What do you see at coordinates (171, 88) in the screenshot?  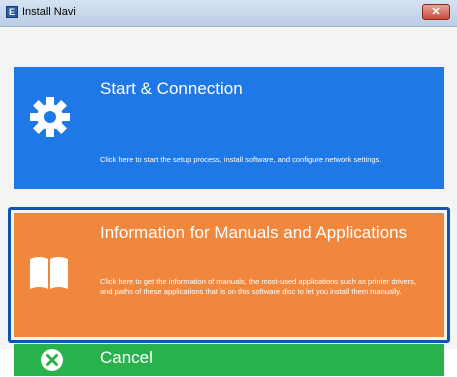 I see `start-connection-title: Start & Connection` at bounding box center [171, 88].